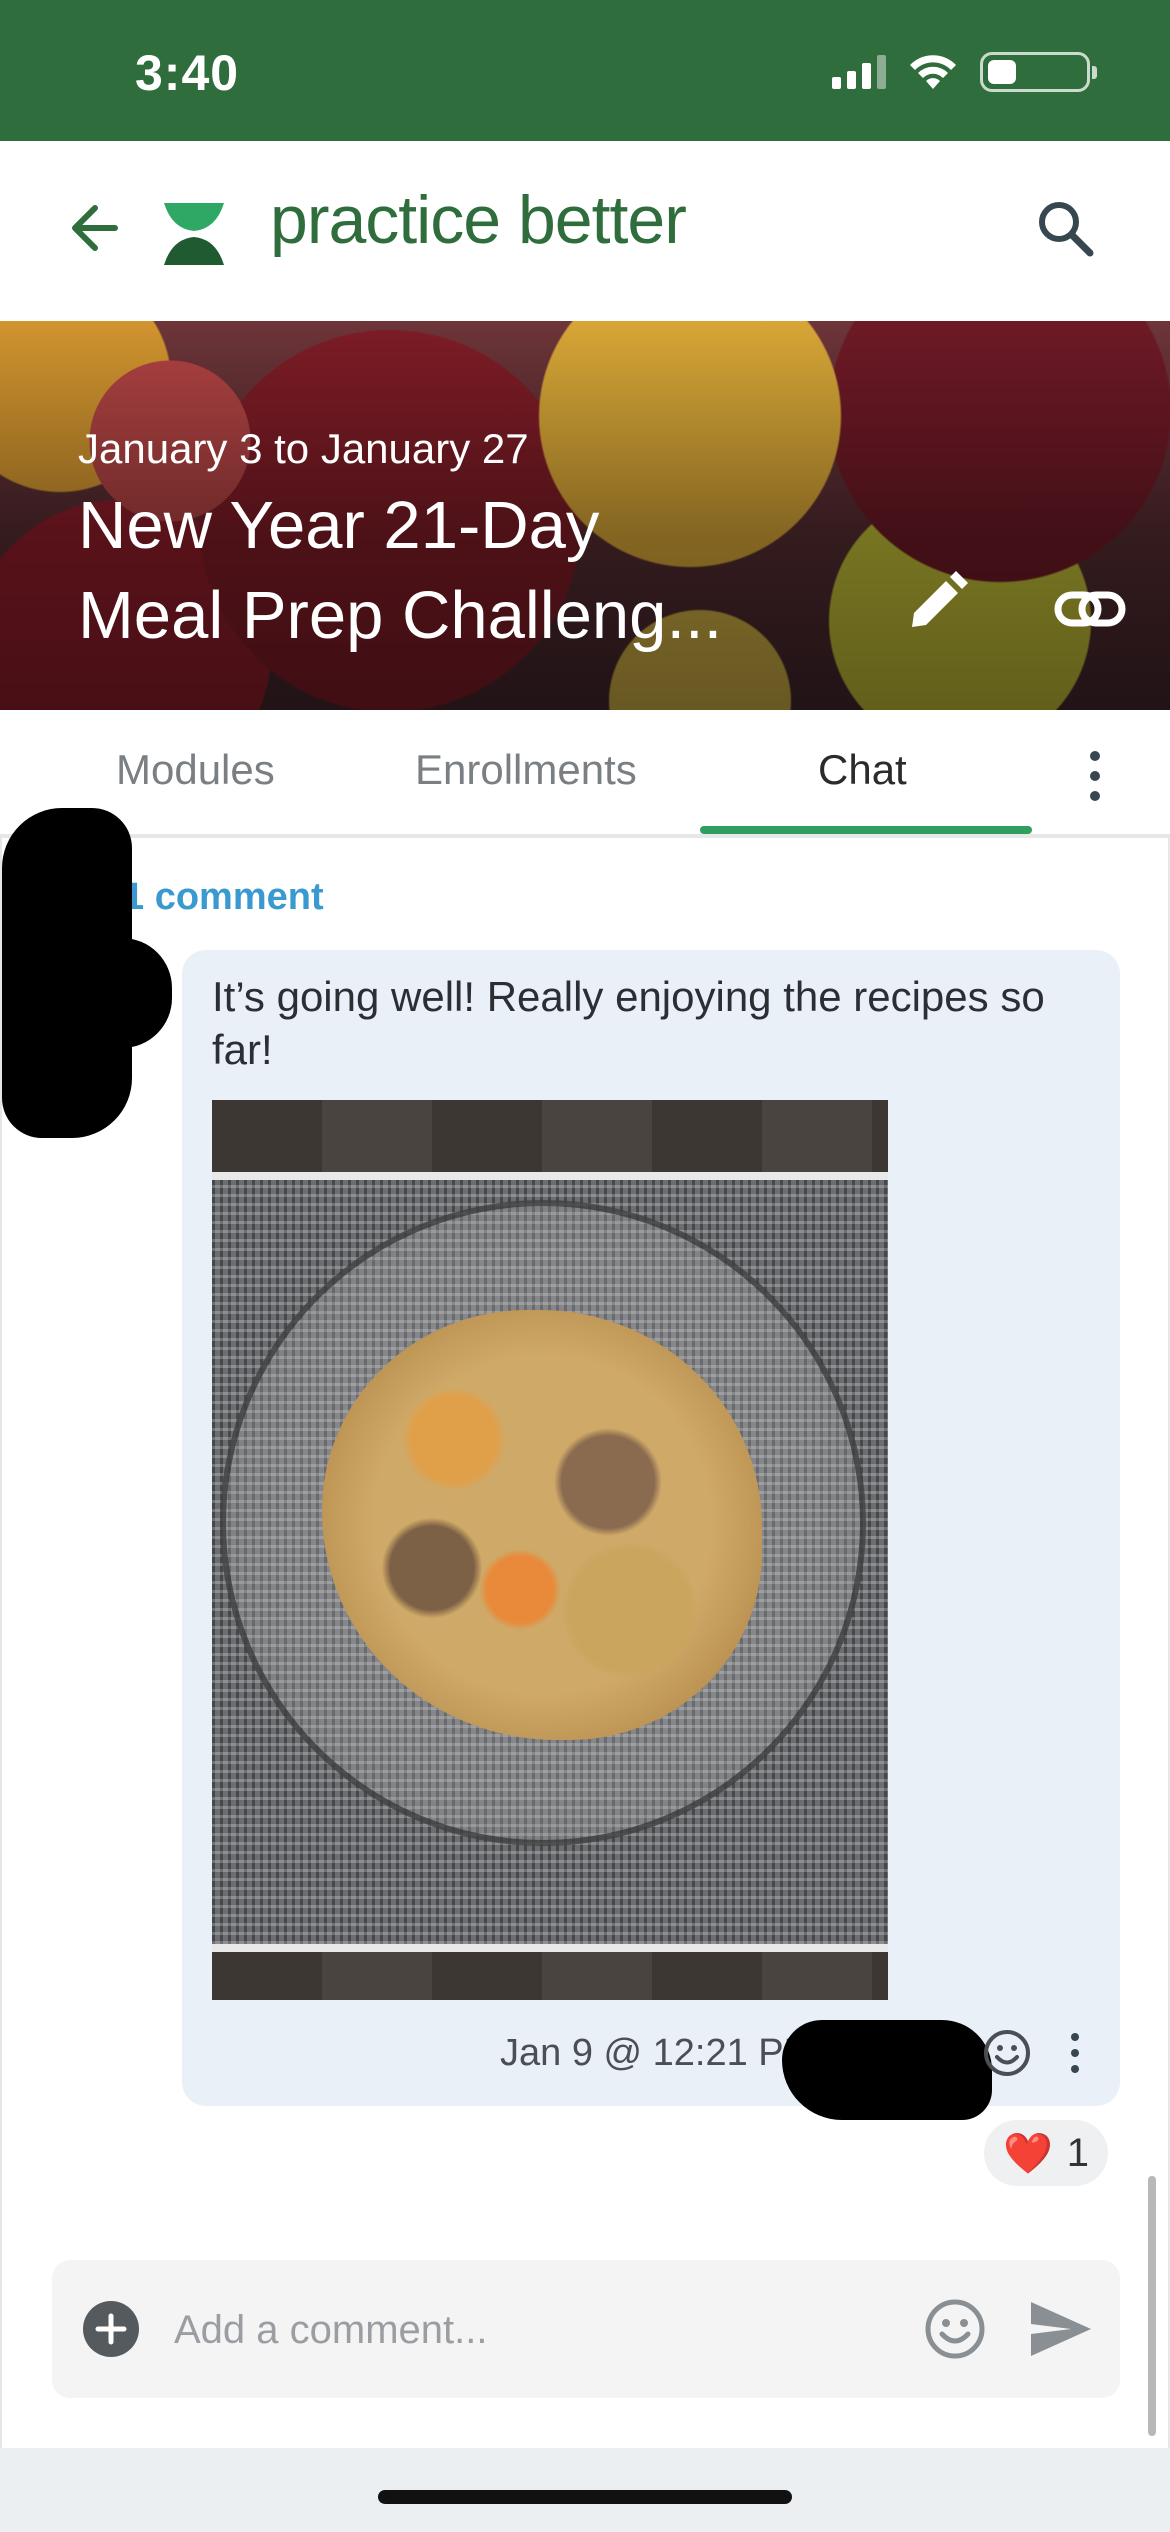 This screenshot has height=2532, width=1170. What do you see at coordinates (526, 770) in the screenshot?
I see `tab-enrollments: Enrollments` at bounding box center [526, 770].